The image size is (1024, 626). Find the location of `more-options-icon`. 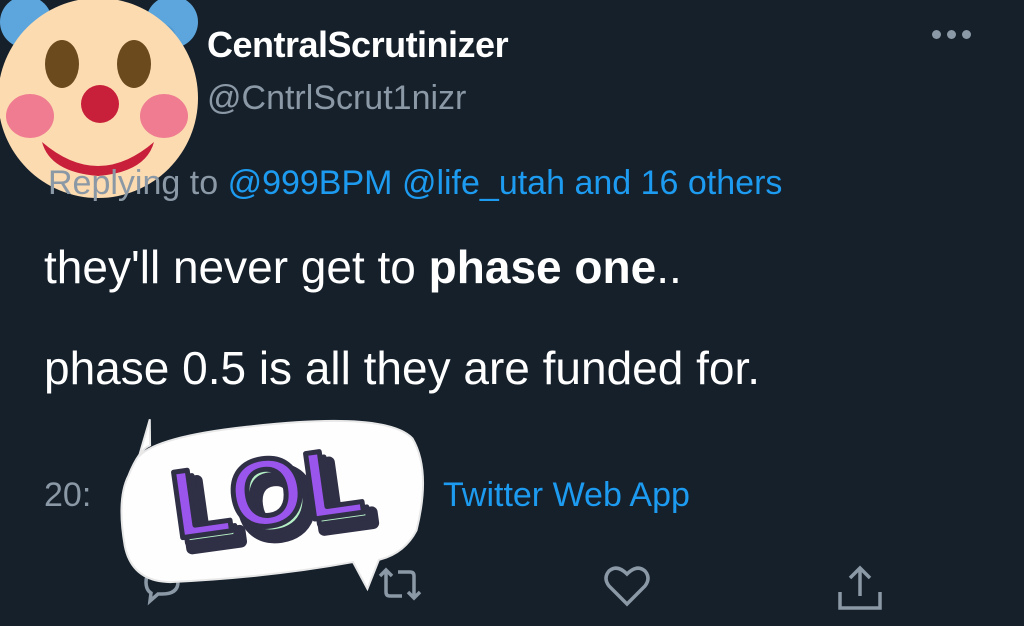

more-options-icon is located at coordinates (951, 34).